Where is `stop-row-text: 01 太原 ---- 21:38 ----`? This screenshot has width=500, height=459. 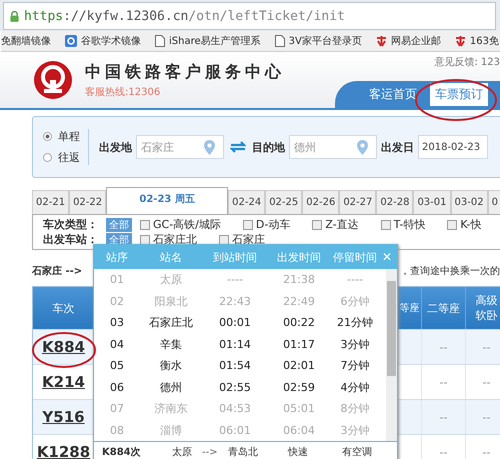
stop-row-text: 01 太原 ---- 21:38 ---- is located at coordinates (236, 280).